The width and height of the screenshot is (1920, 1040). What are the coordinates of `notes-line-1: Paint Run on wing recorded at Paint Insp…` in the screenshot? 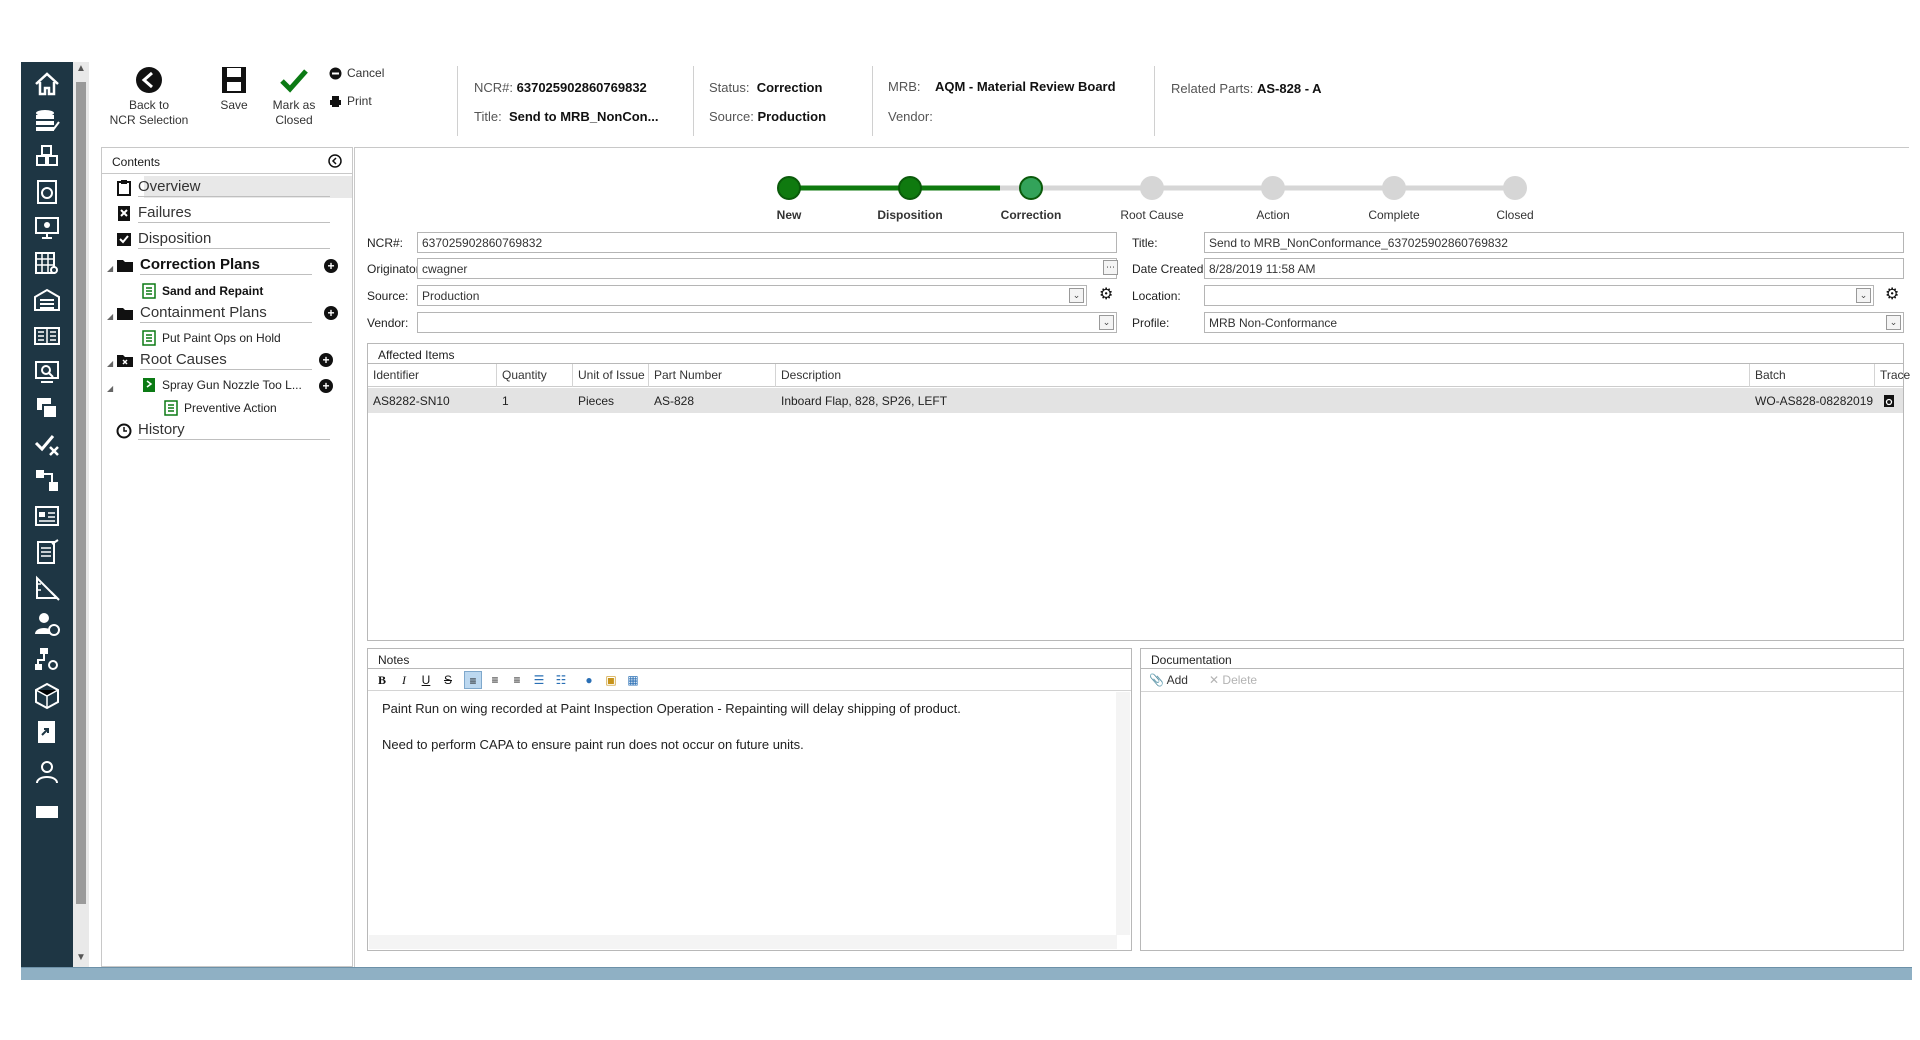 It's located at (671, 708).